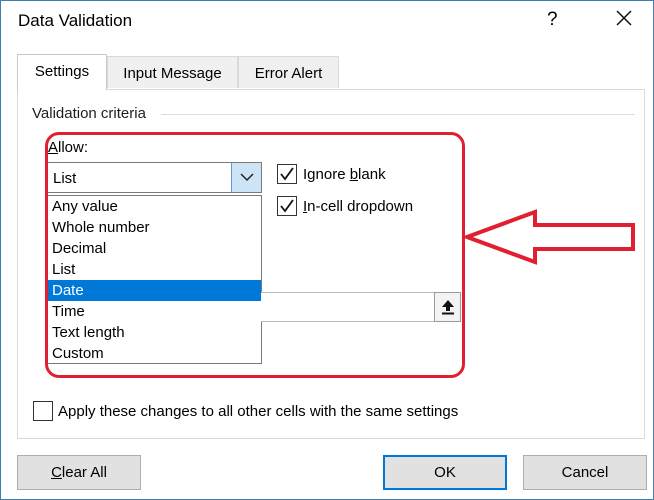 This screenshot has width=654, height=500. I want to click on option-list: List, so click(154, 269).